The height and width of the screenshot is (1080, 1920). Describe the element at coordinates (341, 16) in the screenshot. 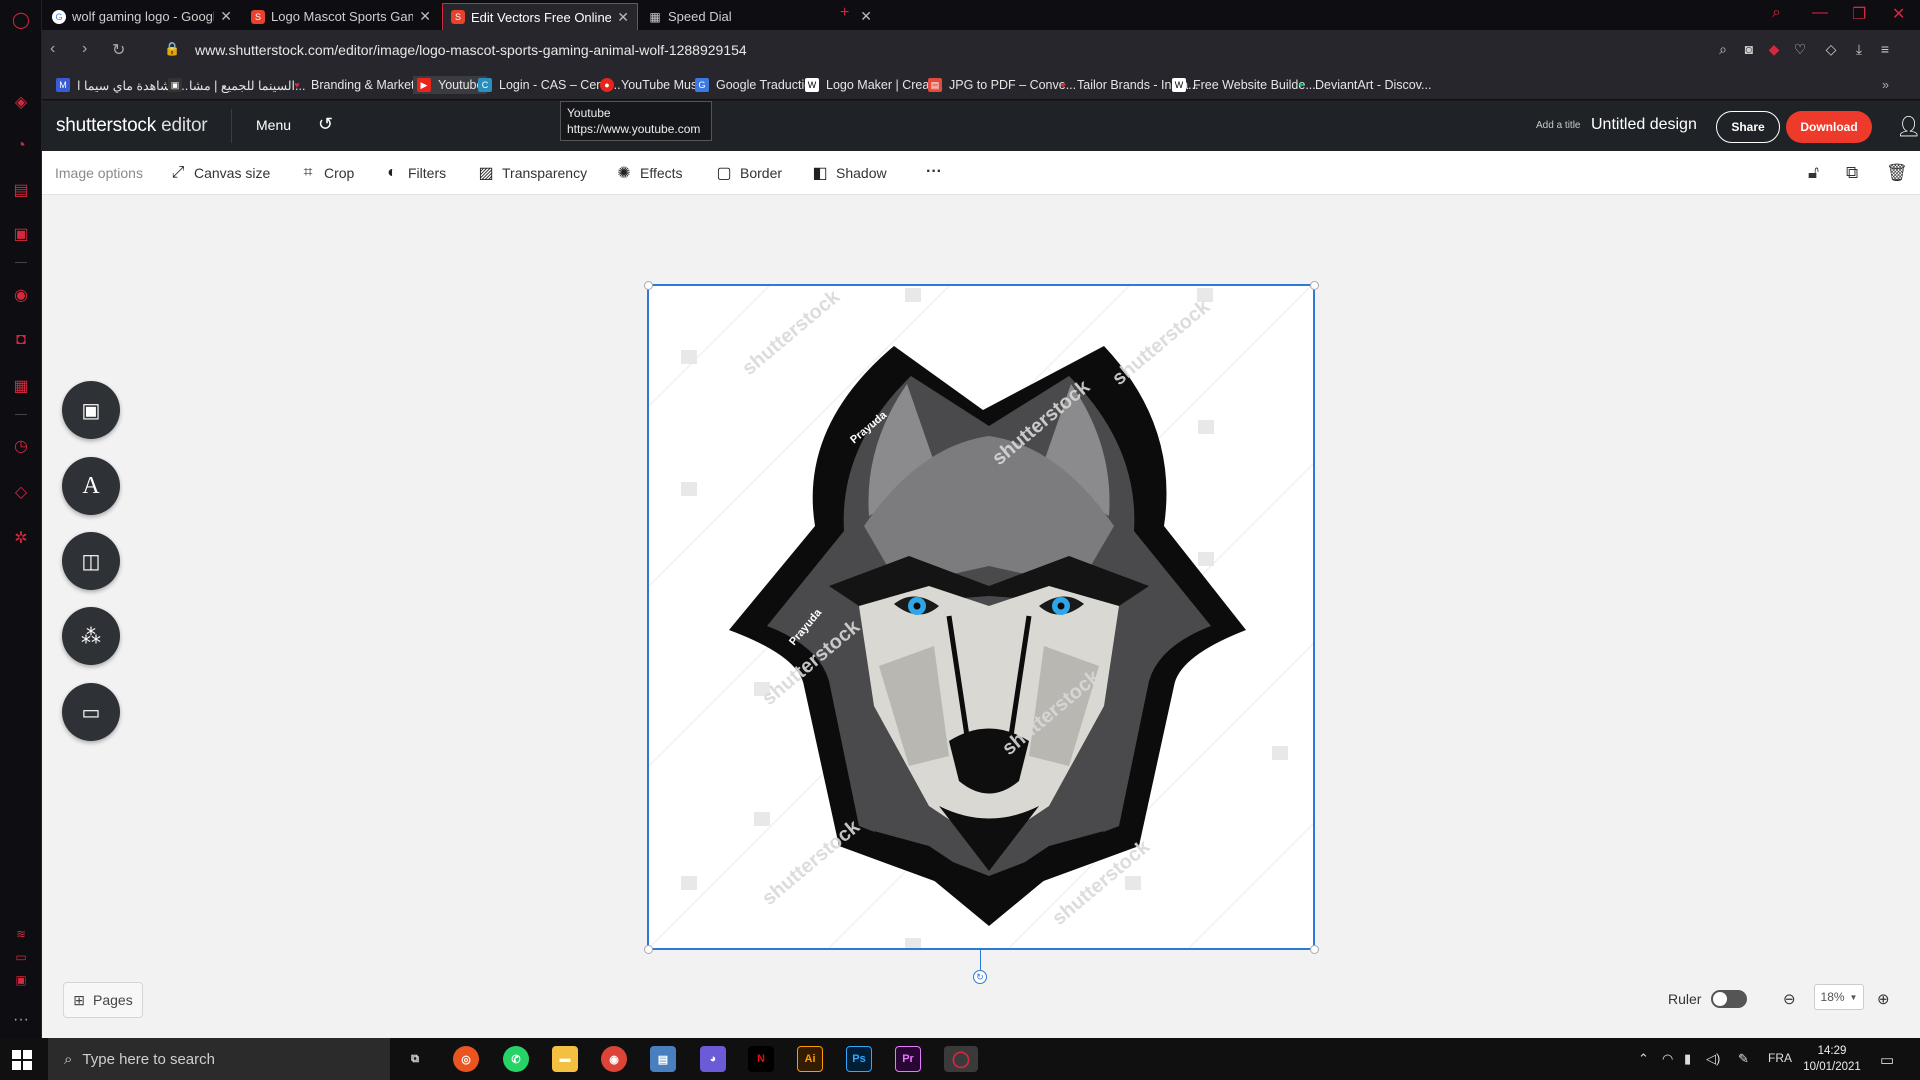

I see `tab-logo-mascot: S Logo Mascot Sports Gamin ✕` at that location.